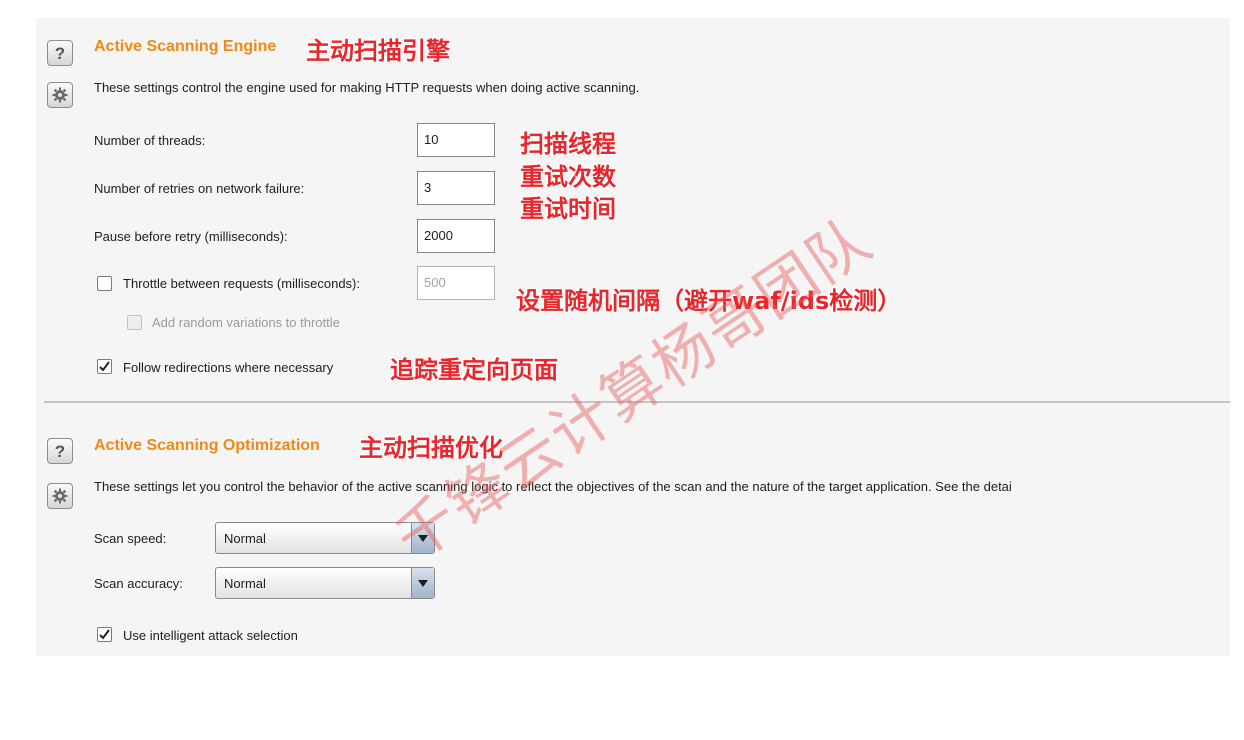 This screenshot has width=1244, height=740. I want to click on random-variation-checkbox, so click(134, 322).